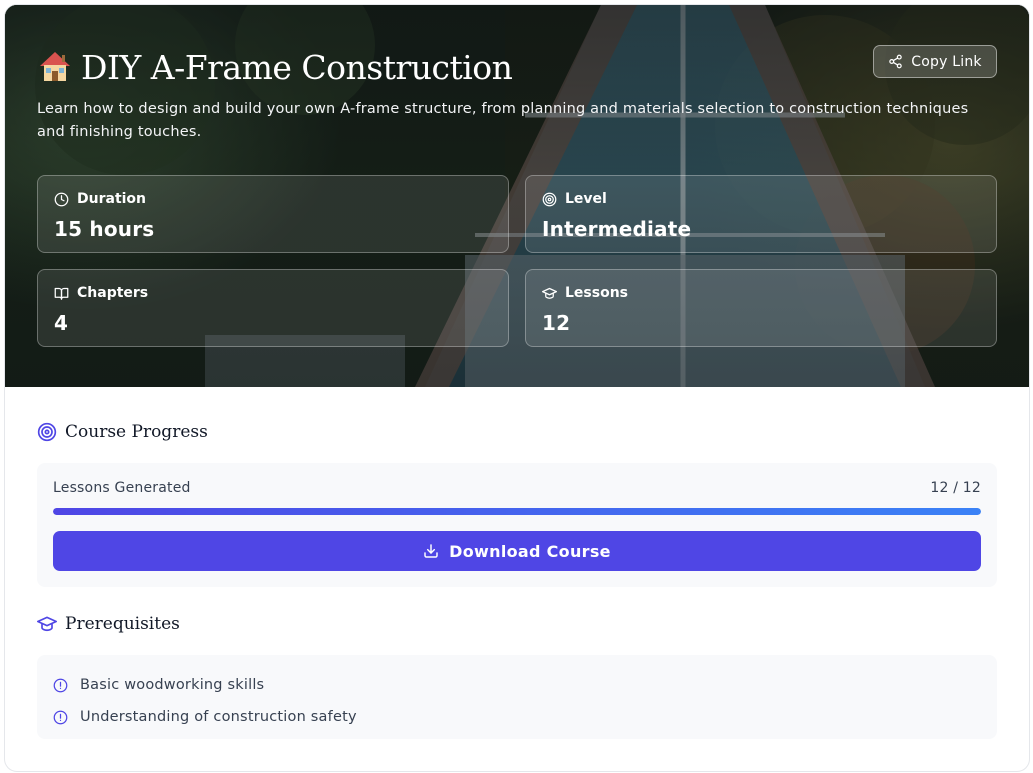  I want to click on copy-link-button: Copy Link, so click(935, 61).